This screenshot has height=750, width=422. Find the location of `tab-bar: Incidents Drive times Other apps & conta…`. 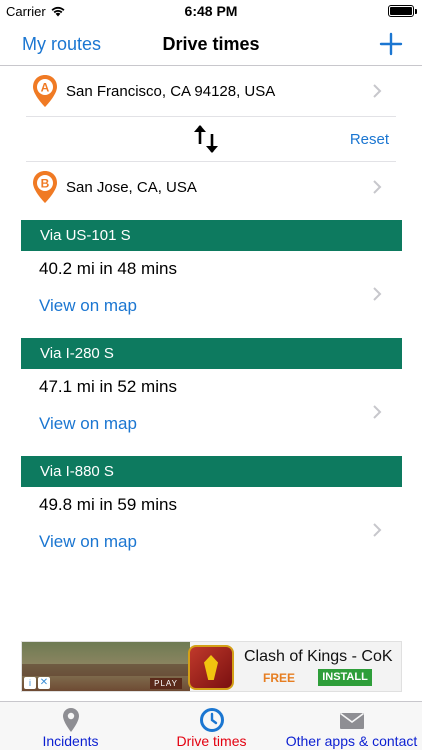

tab-bar: Incidents Drive times Other apps & conta… is located at coordinates (211, 725).